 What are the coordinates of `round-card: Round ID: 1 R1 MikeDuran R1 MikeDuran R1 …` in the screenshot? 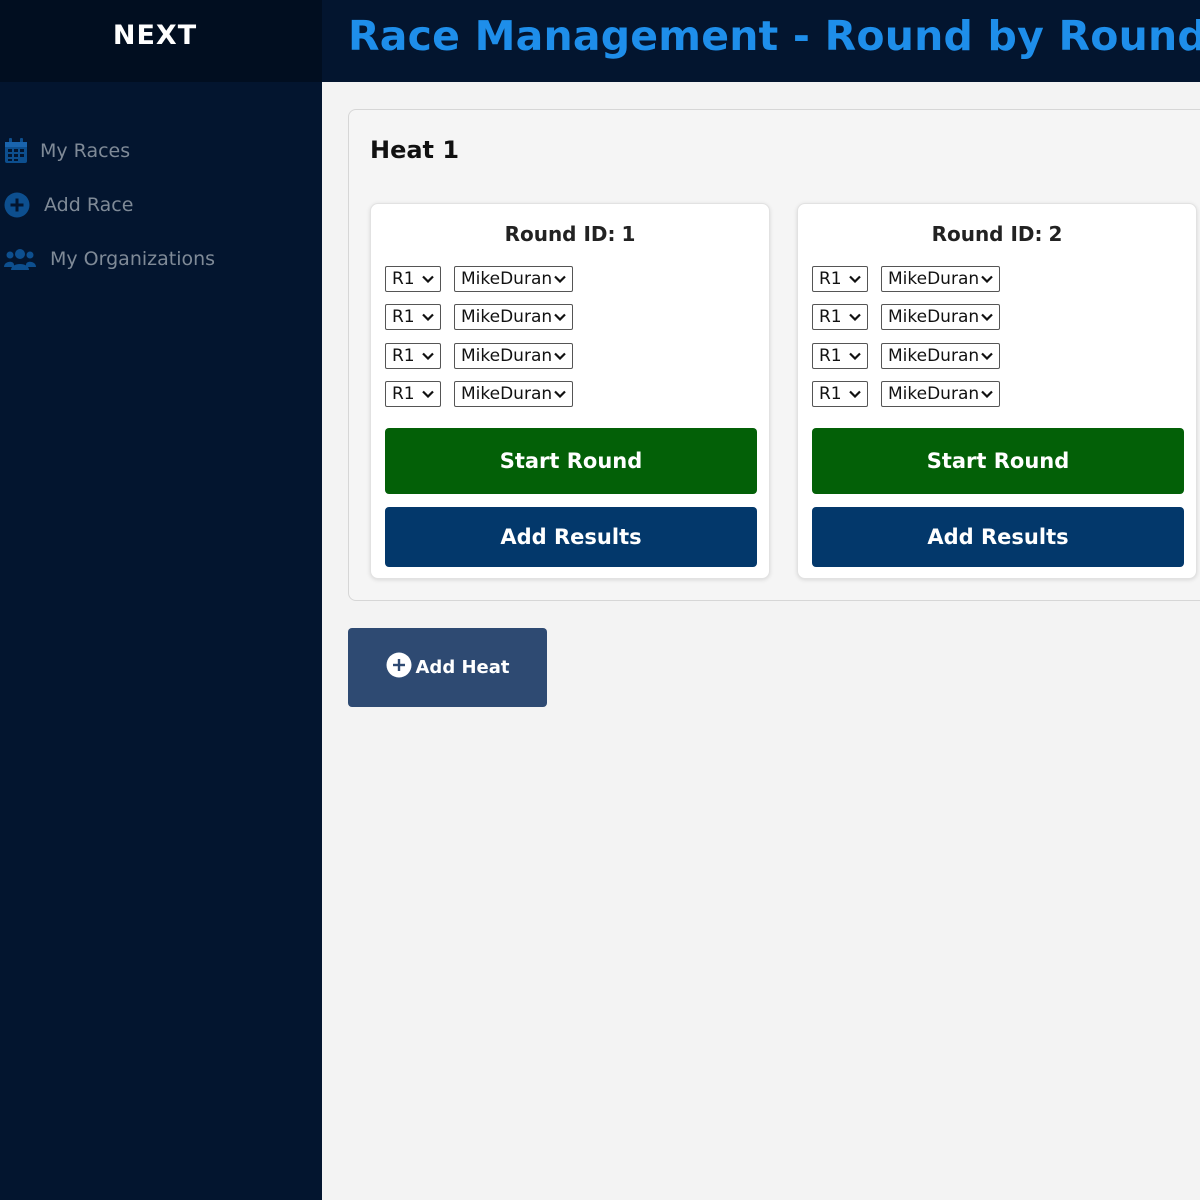 It's located at (570, 391).